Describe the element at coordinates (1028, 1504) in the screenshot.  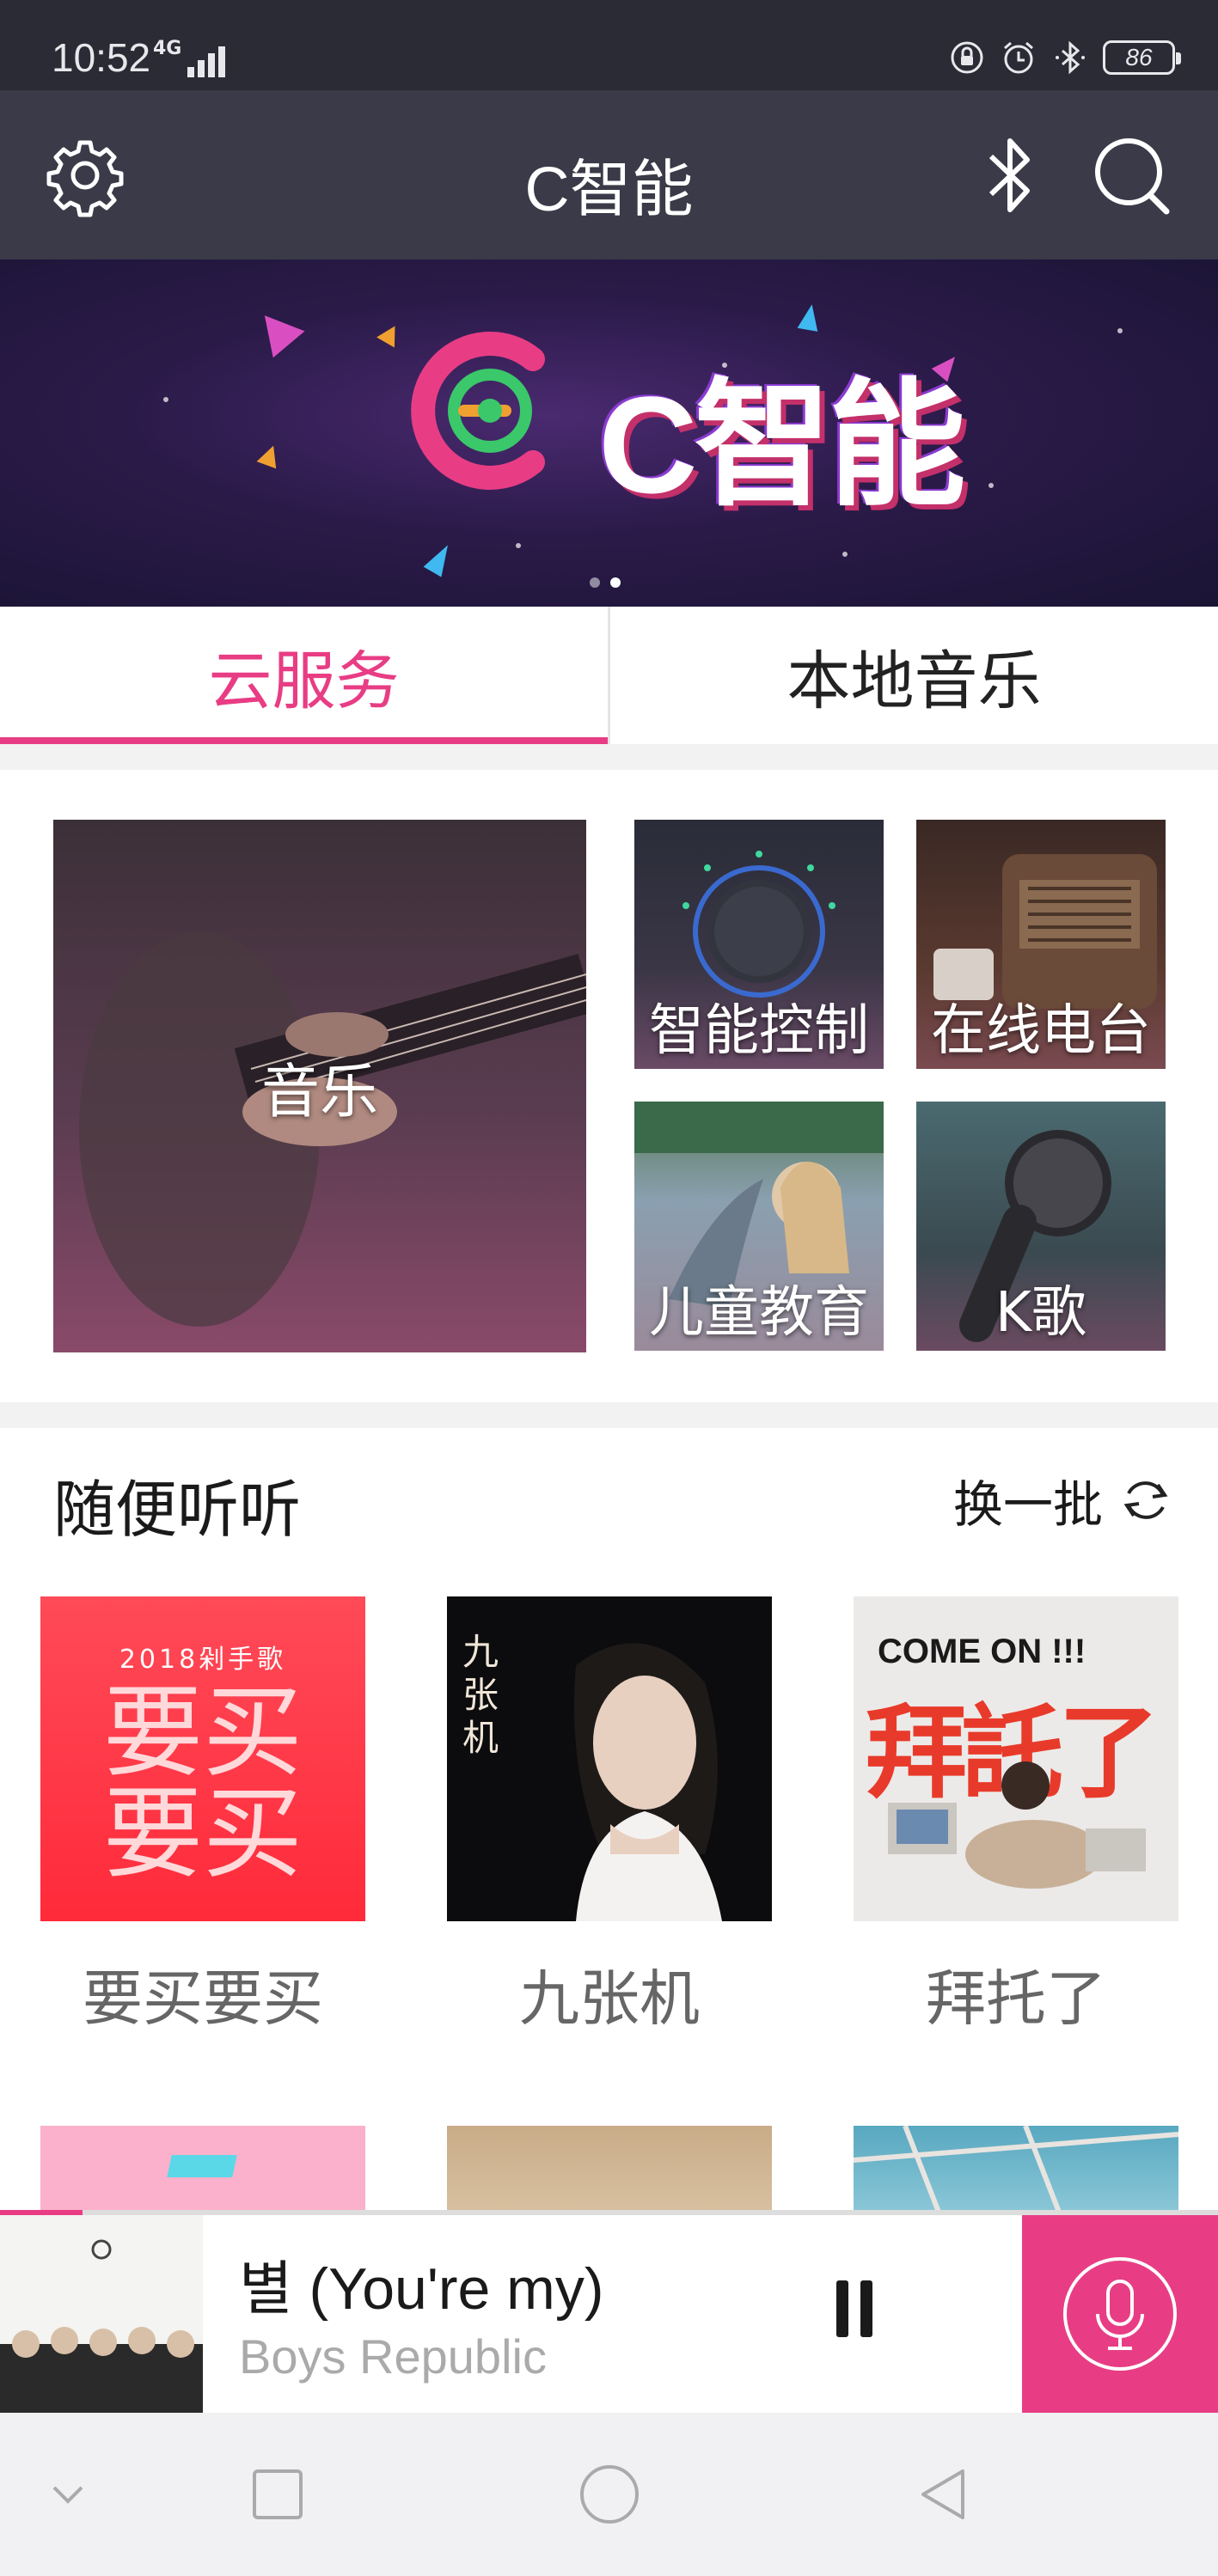
I see `refresh-label: 换一批` at that location.